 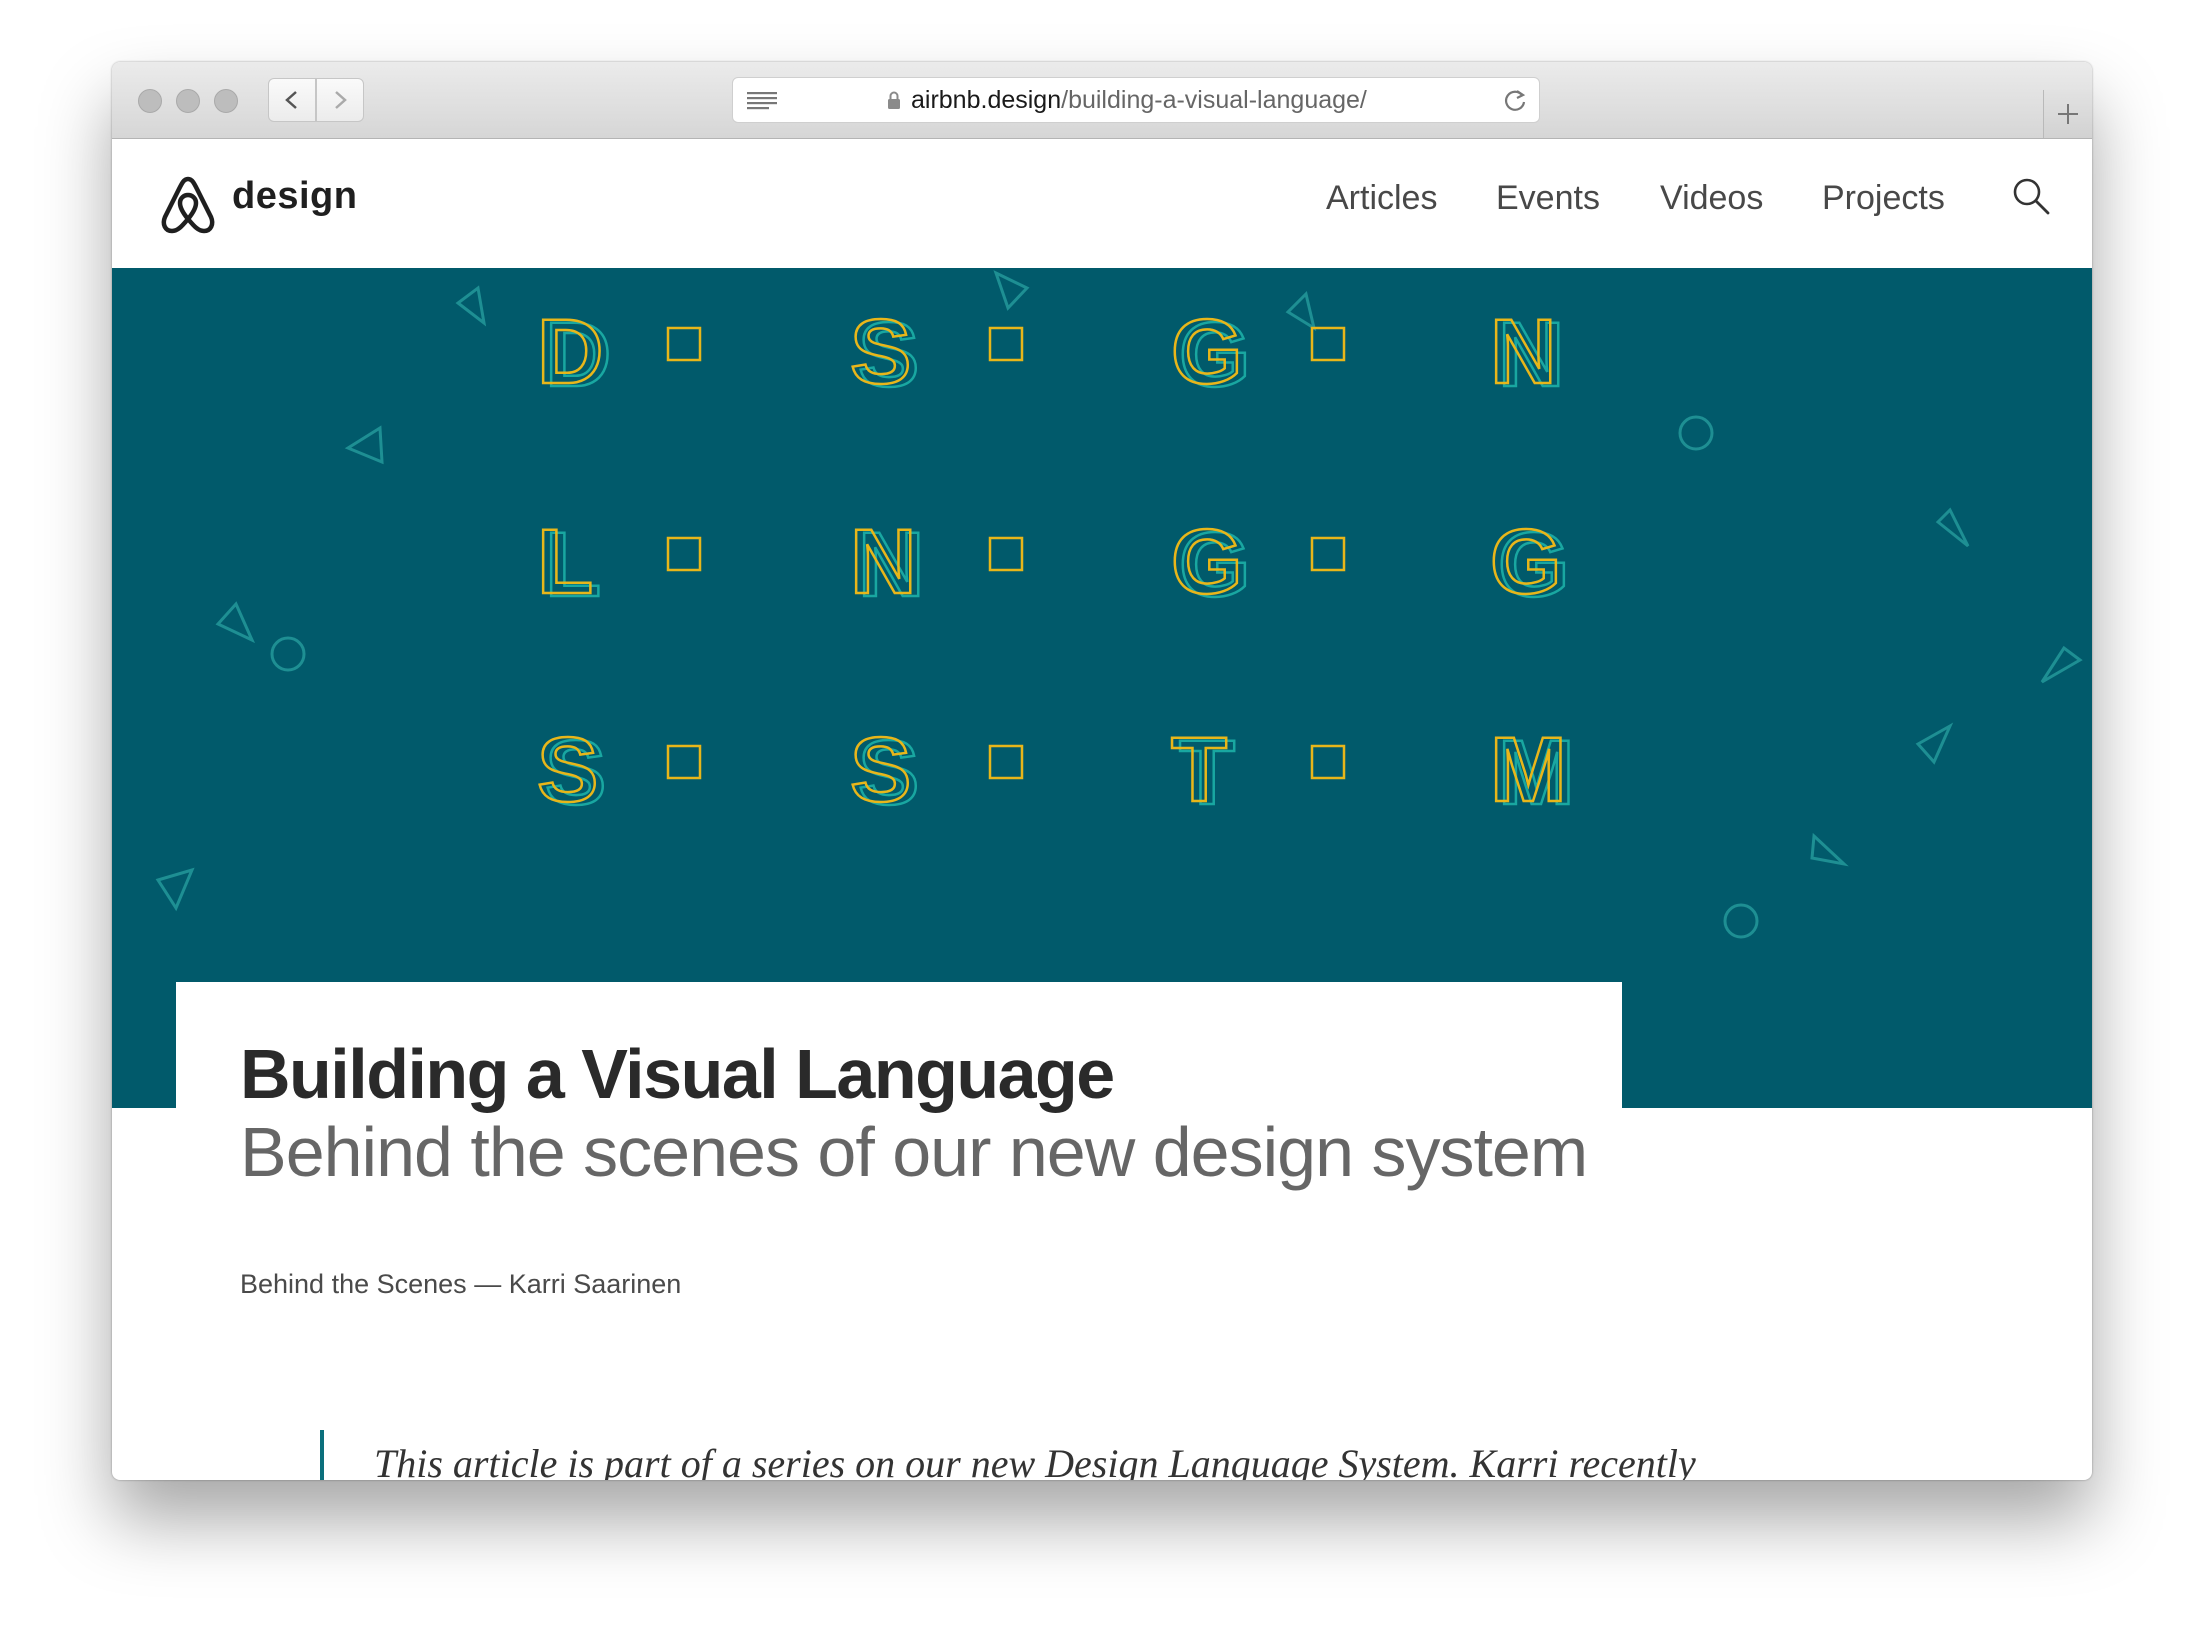 I want to click on nav-videos: Videos, so click(x=1711, y=198).